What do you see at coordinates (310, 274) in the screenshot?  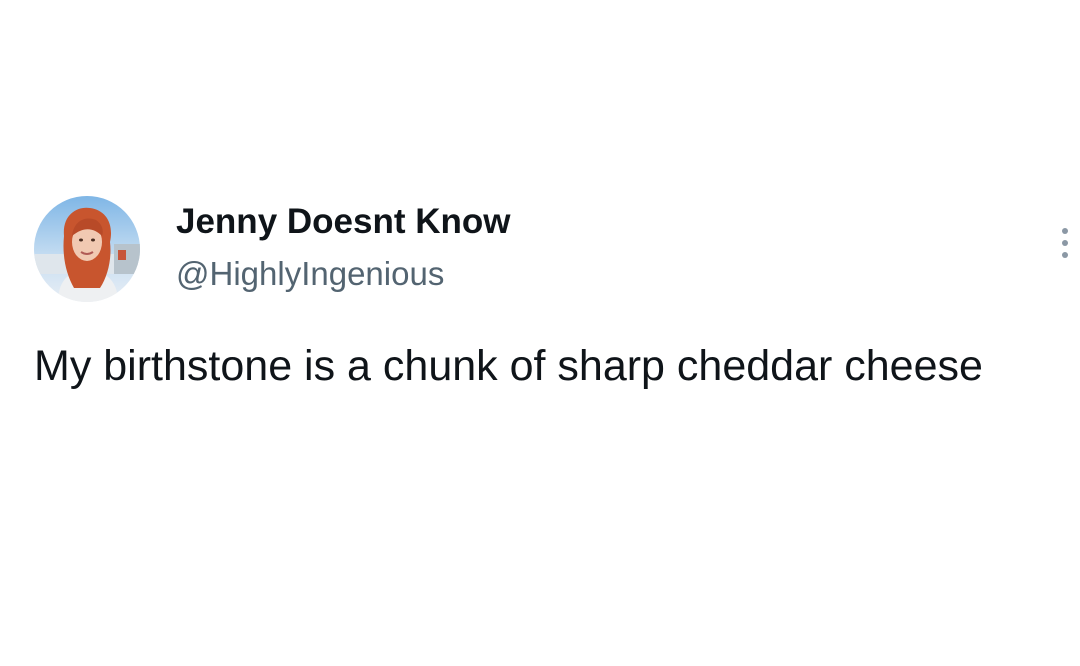 I see `author-handle: @HighlyIngenious` at bounding box center [310, 274].